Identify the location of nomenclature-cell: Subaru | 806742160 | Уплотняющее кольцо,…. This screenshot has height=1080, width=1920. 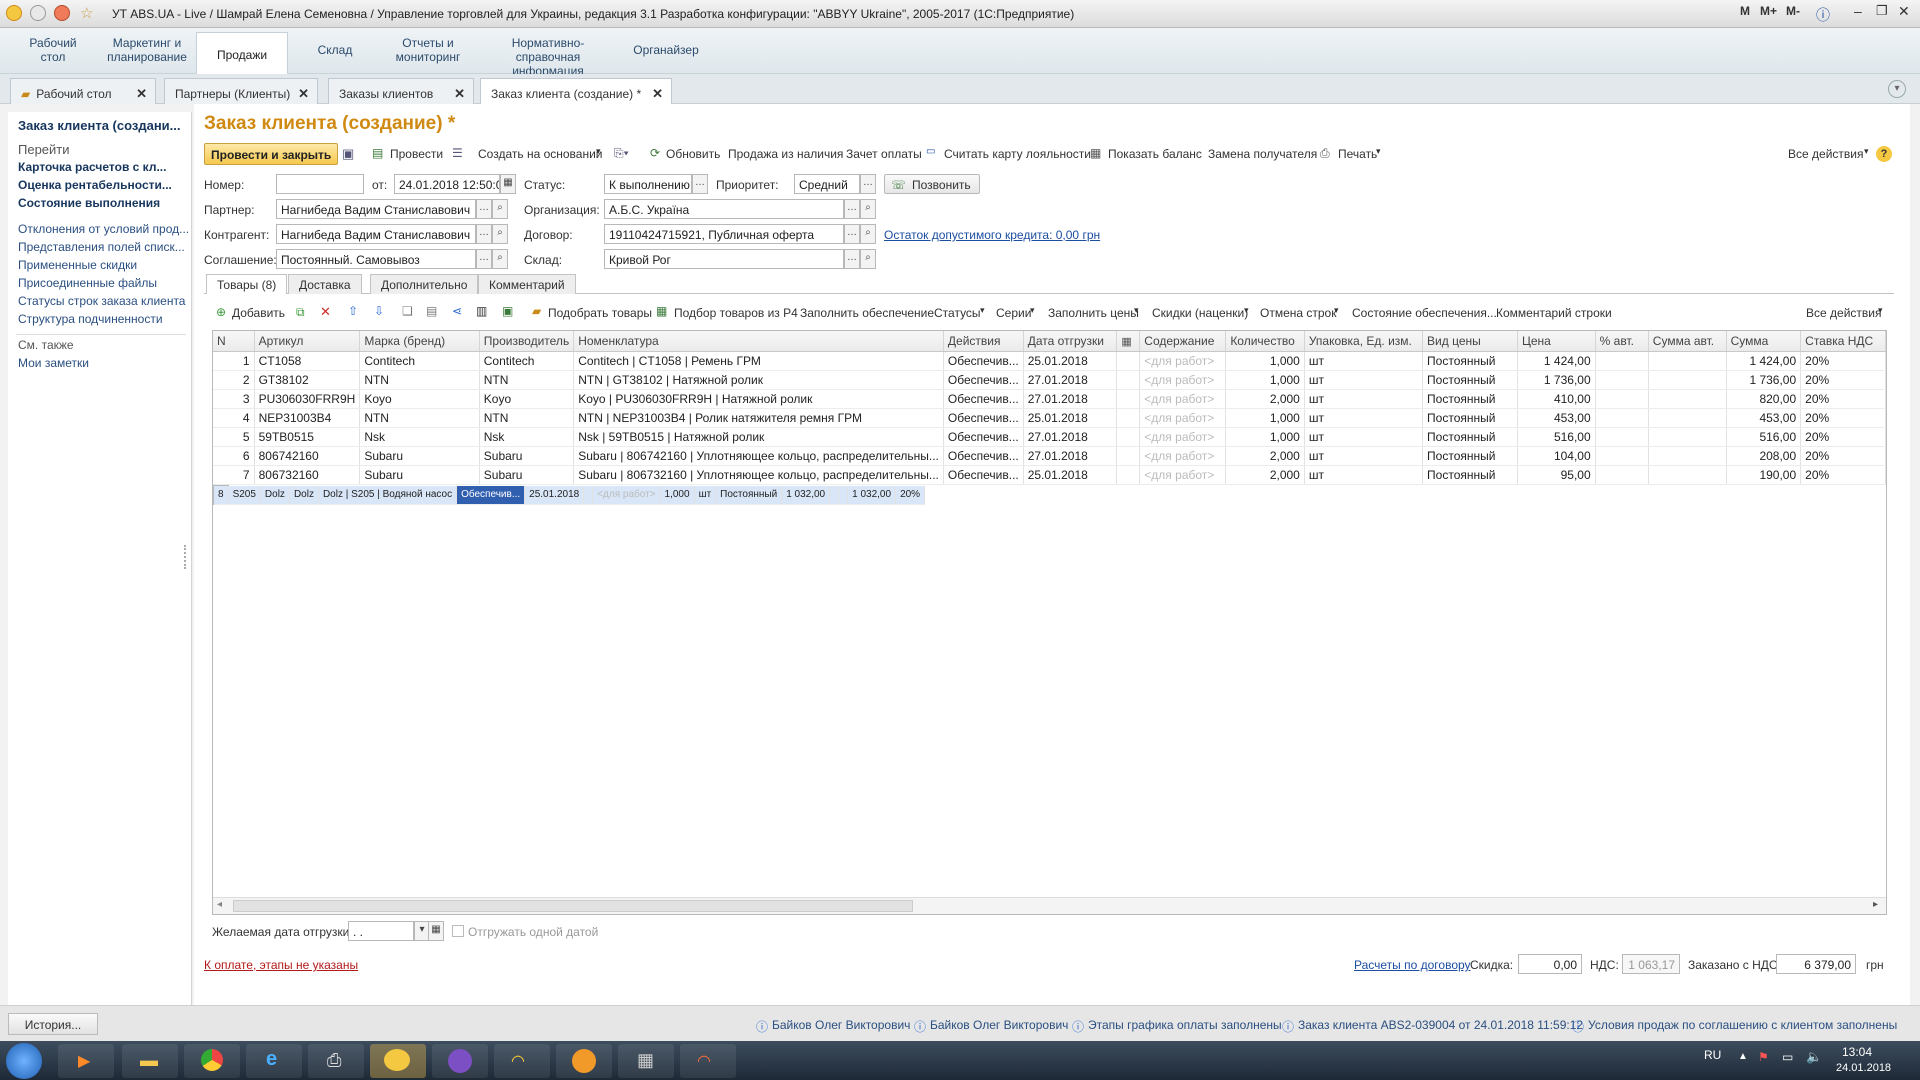
(758, 456).